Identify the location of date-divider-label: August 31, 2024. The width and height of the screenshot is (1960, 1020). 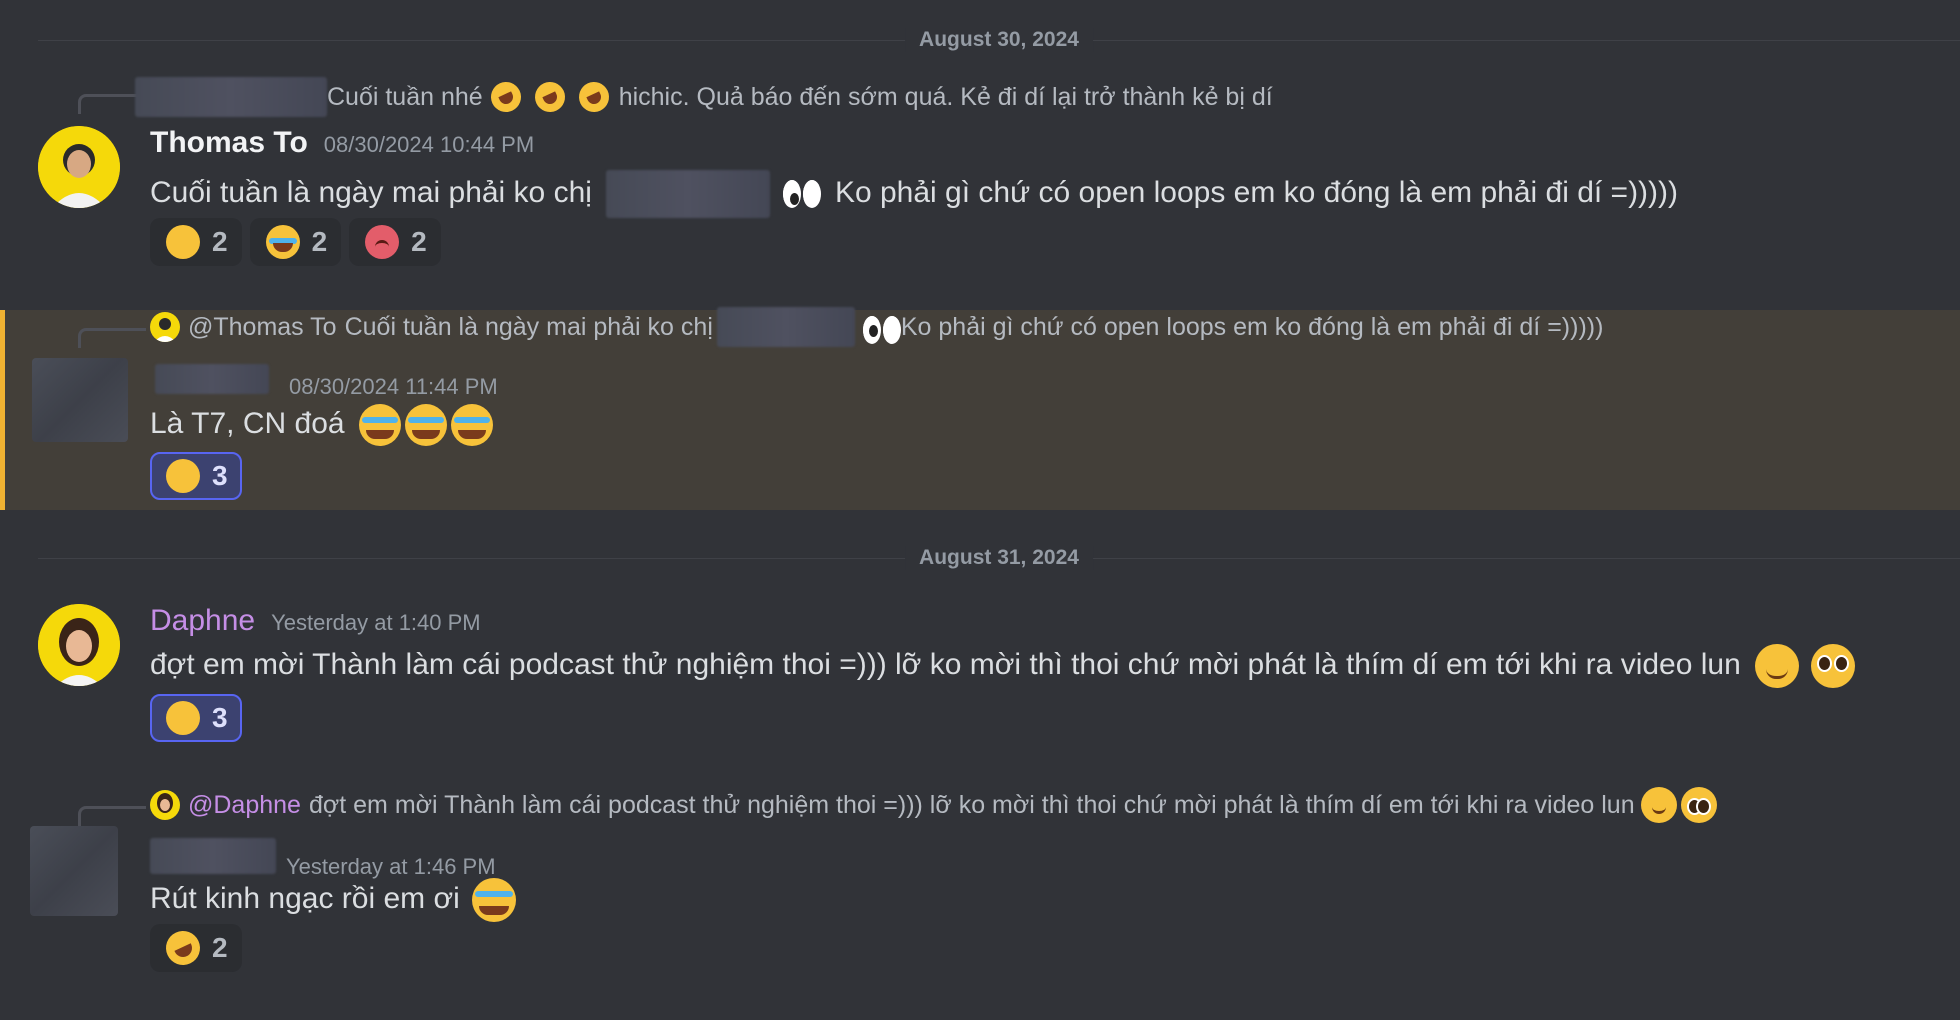
(999, 558).